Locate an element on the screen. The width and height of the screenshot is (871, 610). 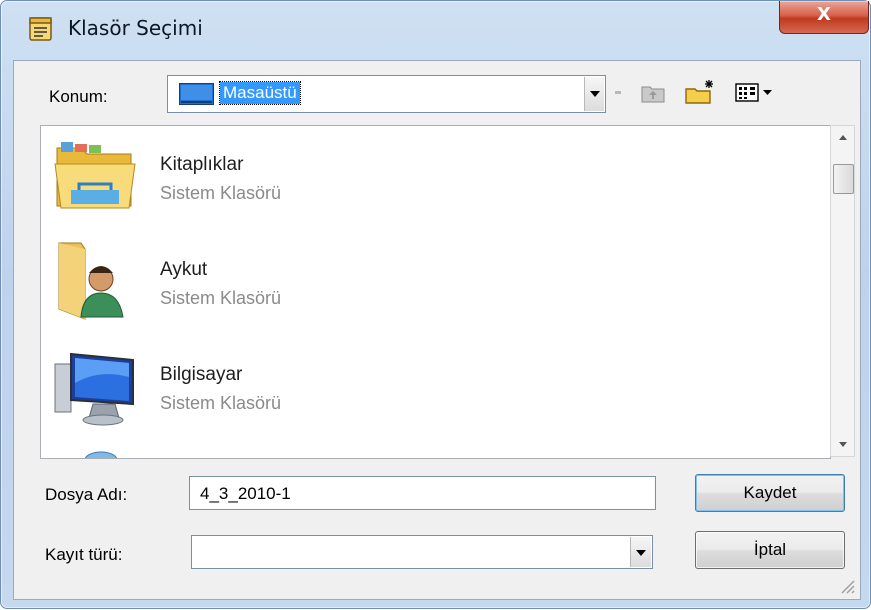
filetype-dropdown is located at coordinates (422, 552).